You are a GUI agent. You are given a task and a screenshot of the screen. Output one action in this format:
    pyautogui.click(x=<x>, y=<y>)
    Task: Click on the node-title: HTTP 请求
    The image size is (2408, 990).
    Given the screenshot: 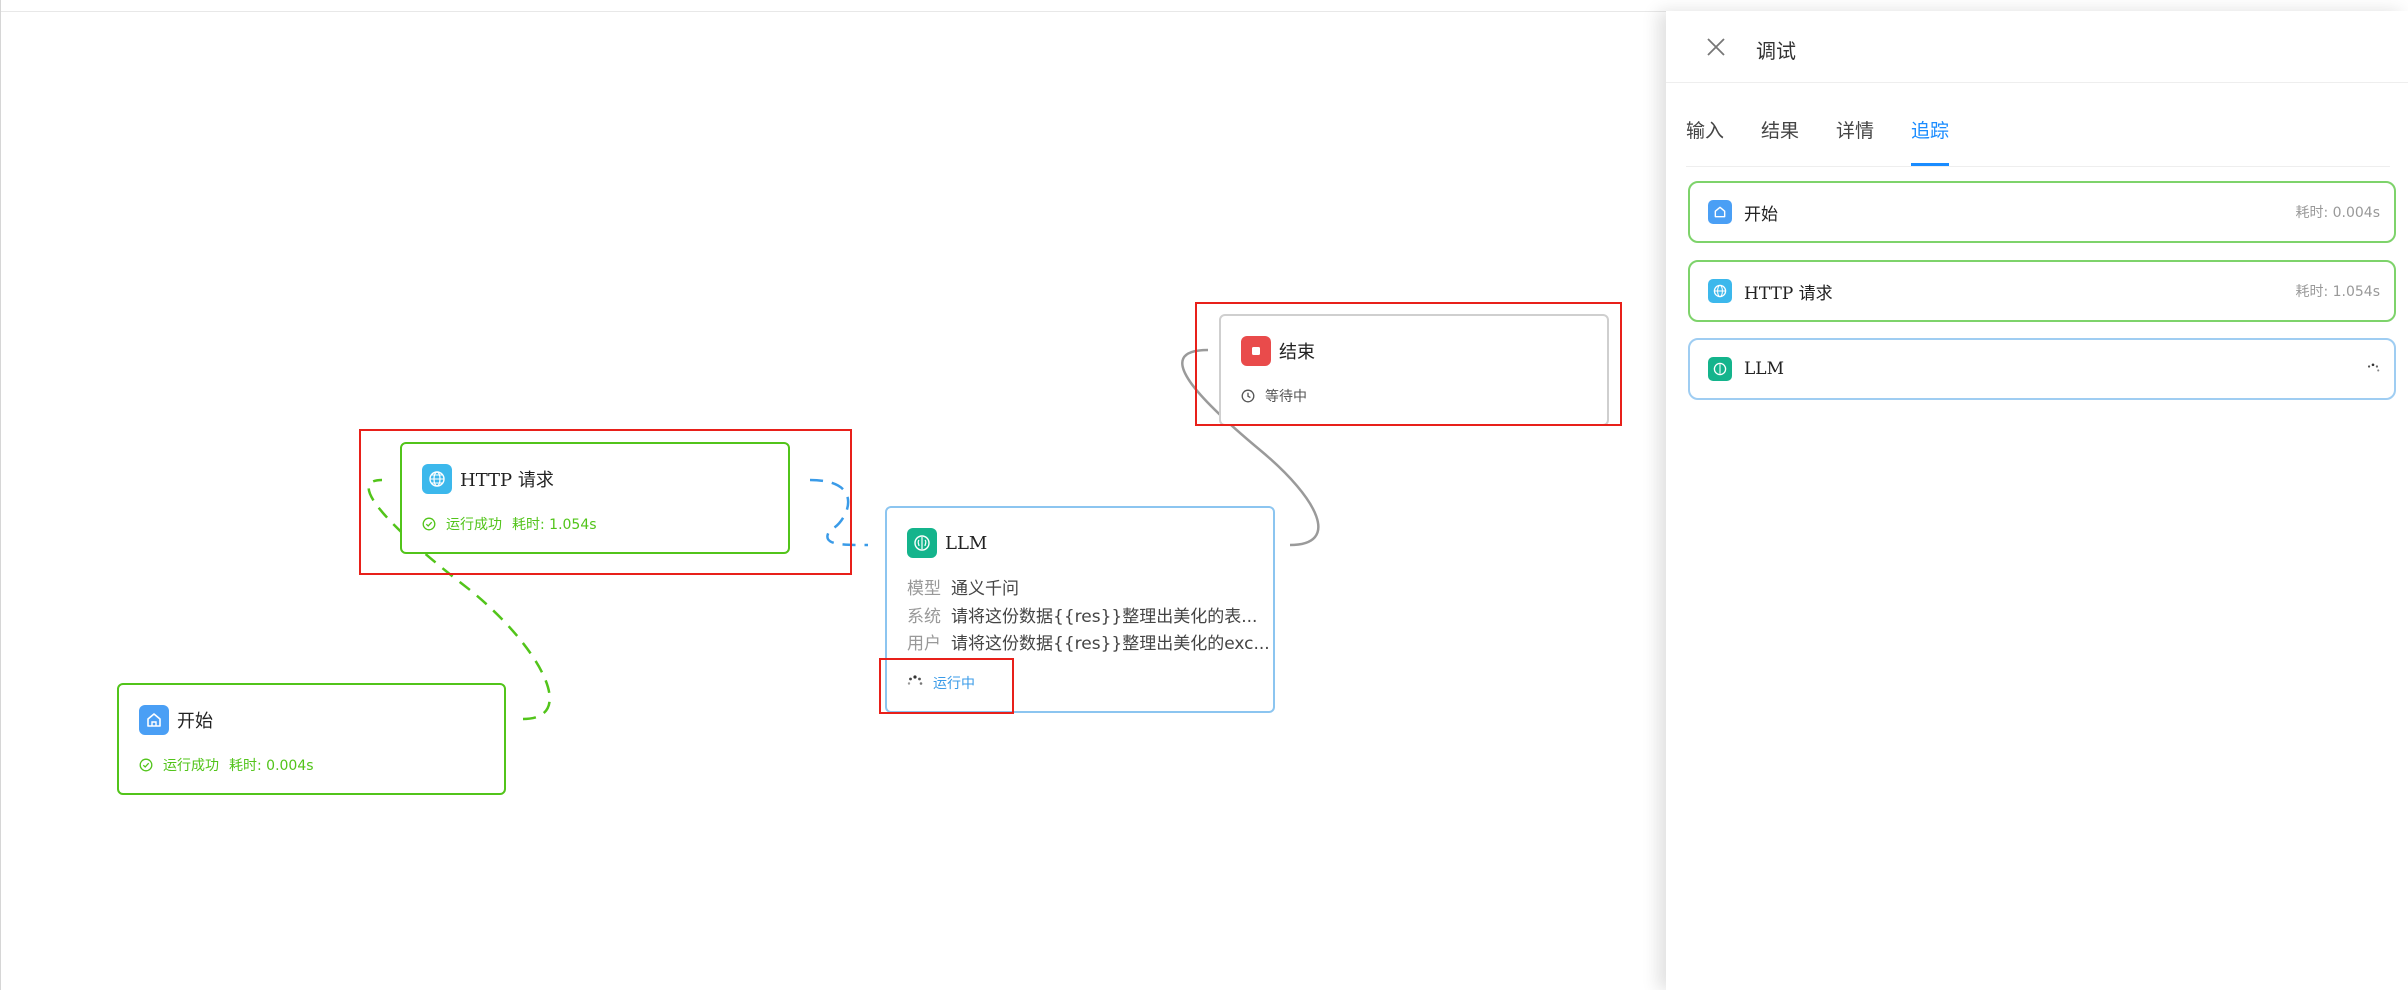 What is the action you would take?
    pyautogui.click(x=507, y=480)
    